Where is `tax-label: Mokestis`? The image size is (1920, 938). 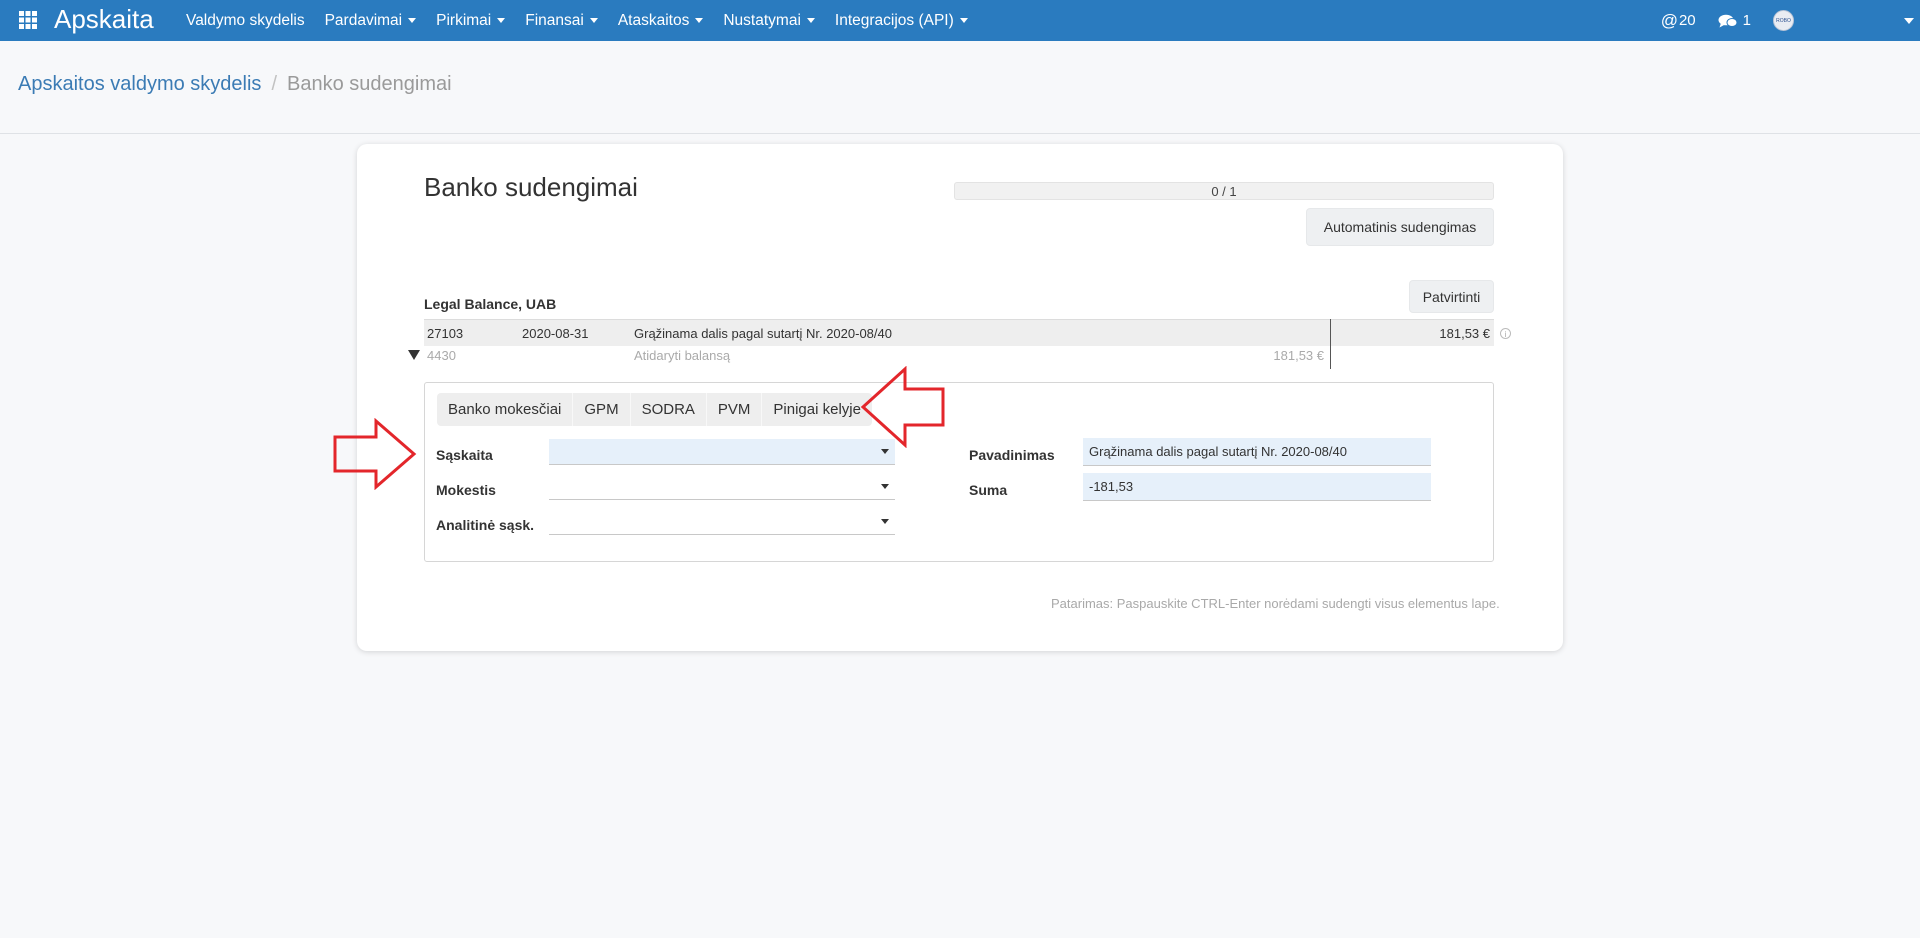
tax-label: Mokestis is located at coordinates (466, 490).